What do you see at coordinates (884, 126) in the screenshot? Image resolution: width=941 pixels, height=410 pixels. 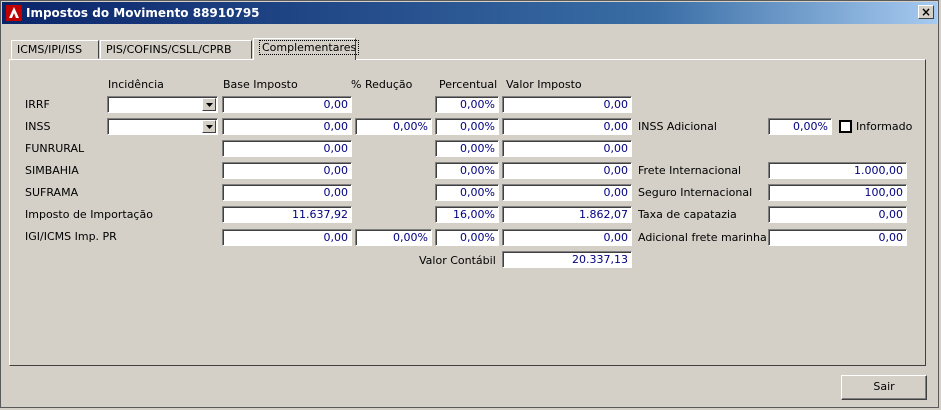 I see `informado-label: Informado` at bounding box center [884, 126].